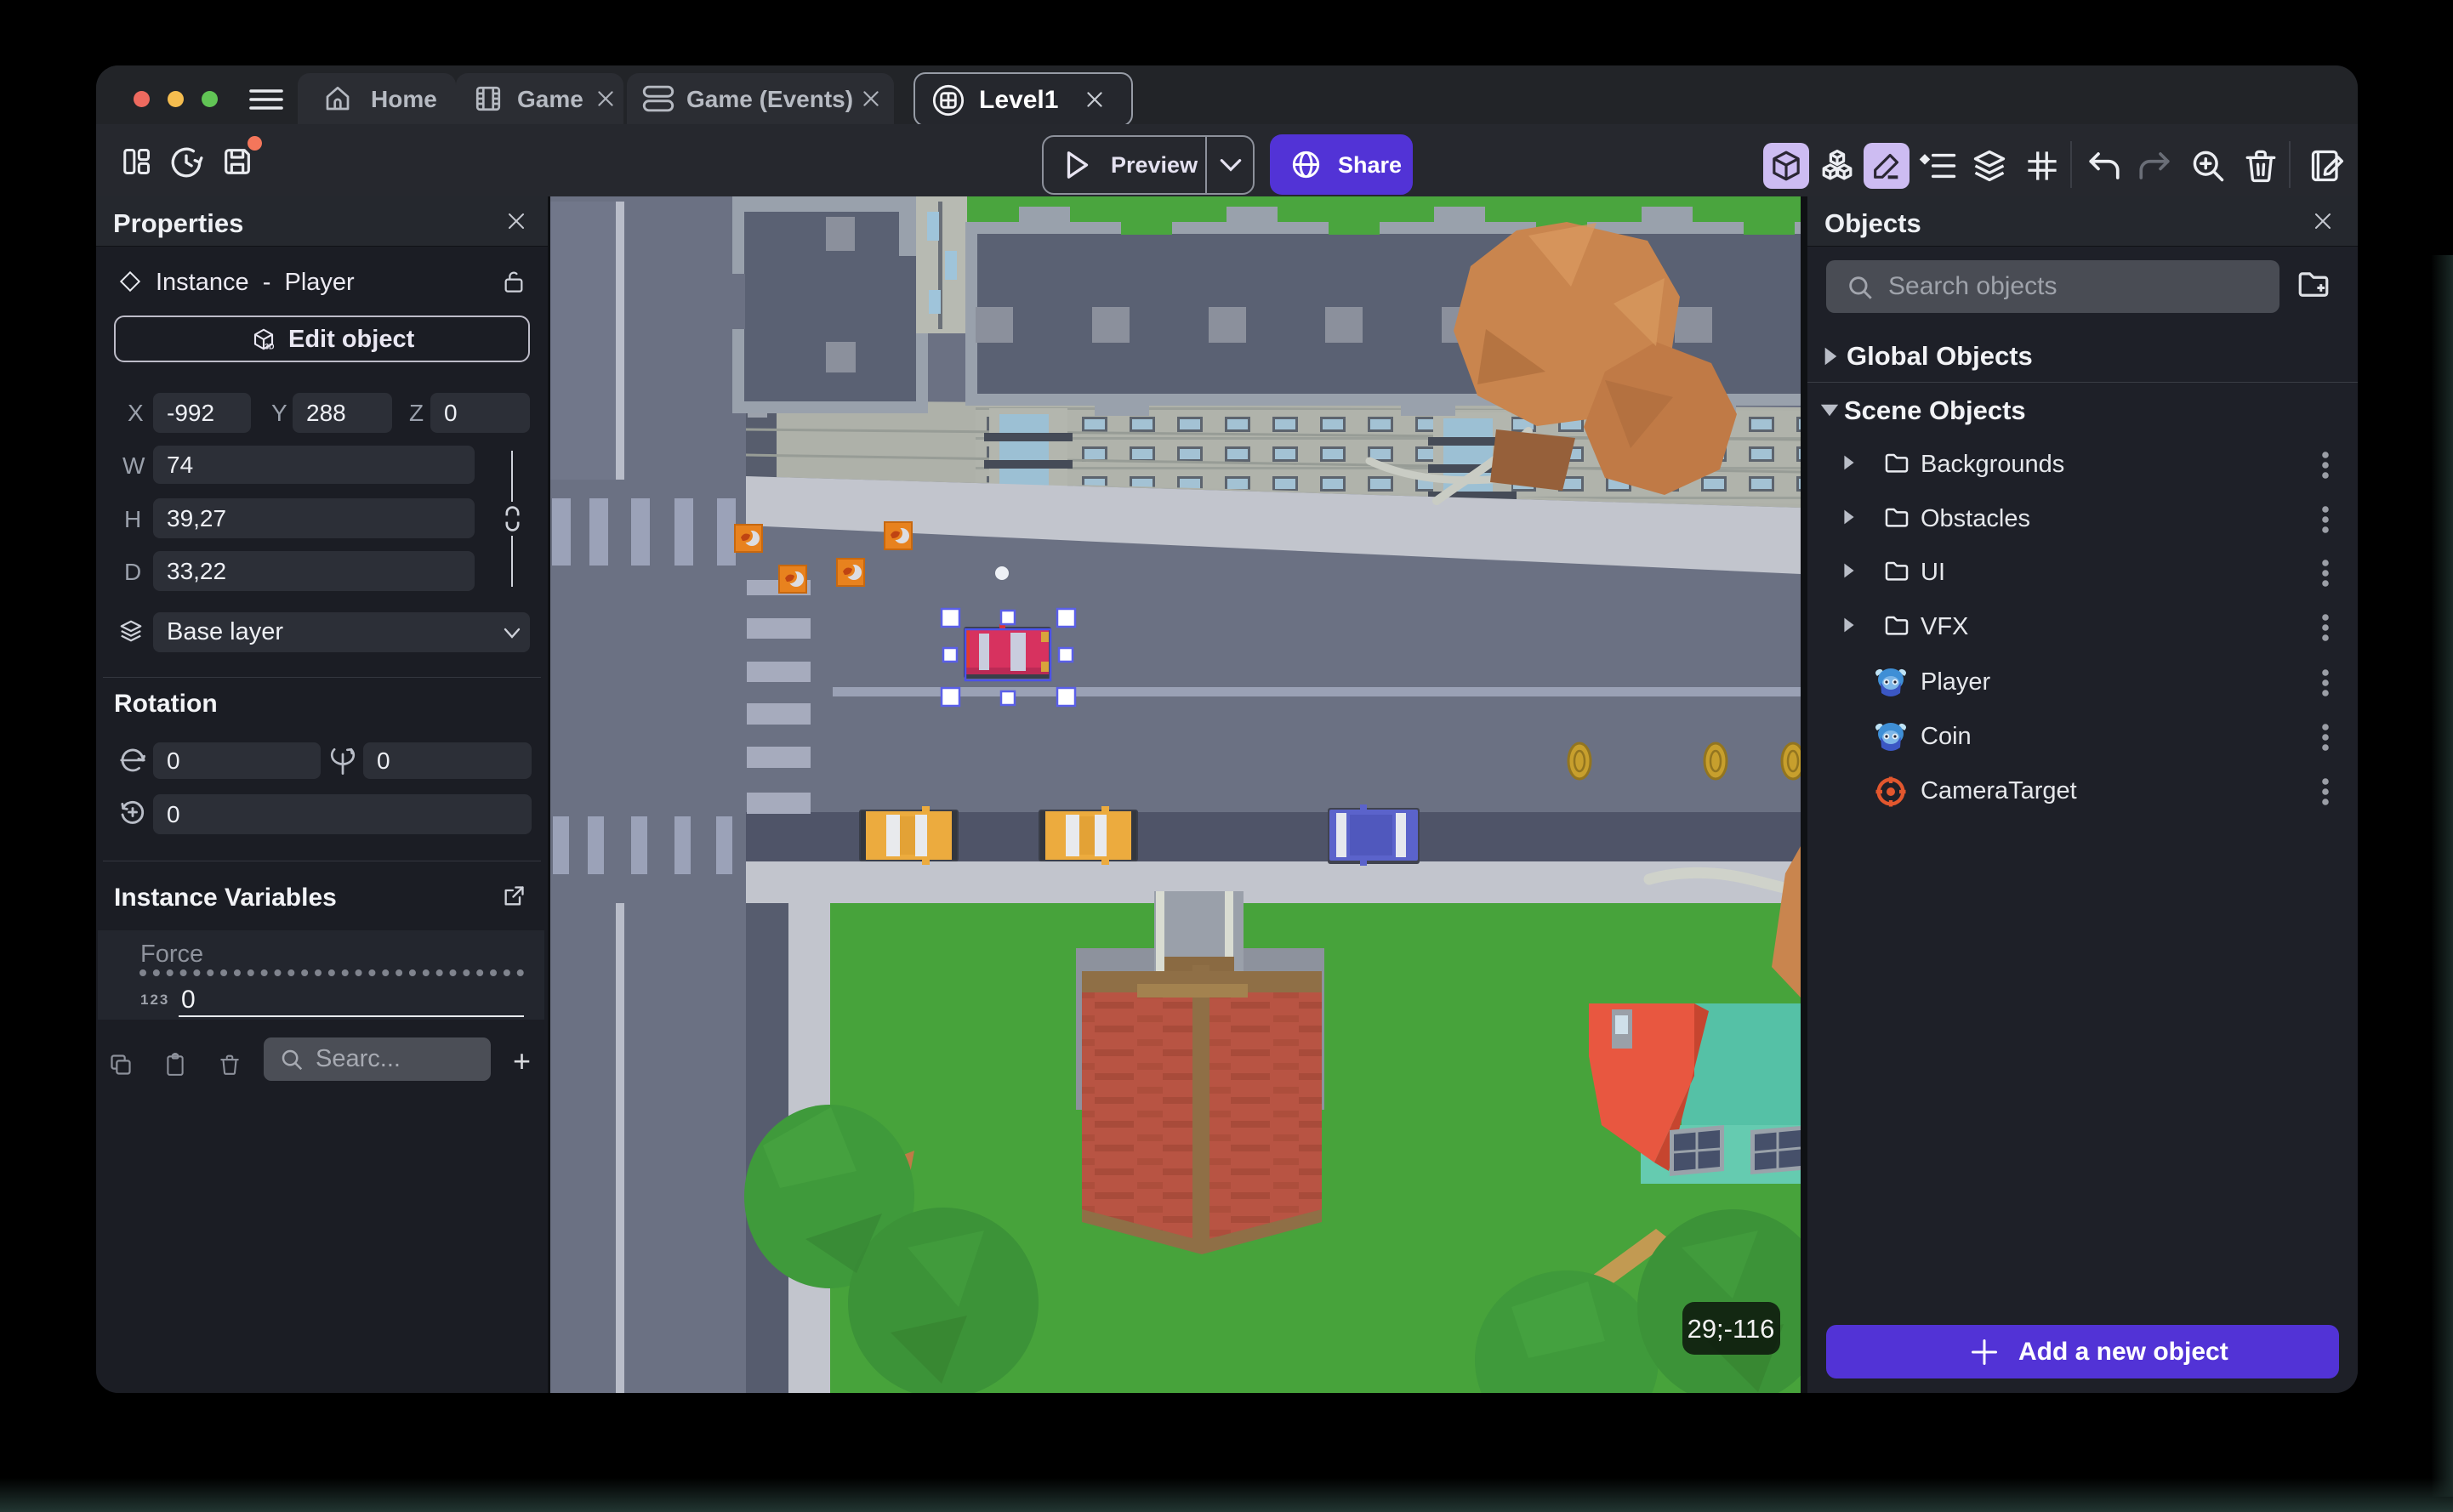  What do you see at coordinates (269, 346) in the screenshot?
I see `svg-text: 3D` at bounding box center [269, 346].